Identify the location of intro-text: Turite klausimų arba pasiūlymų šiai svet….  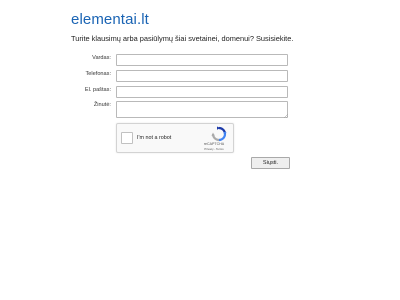
(182, 38).